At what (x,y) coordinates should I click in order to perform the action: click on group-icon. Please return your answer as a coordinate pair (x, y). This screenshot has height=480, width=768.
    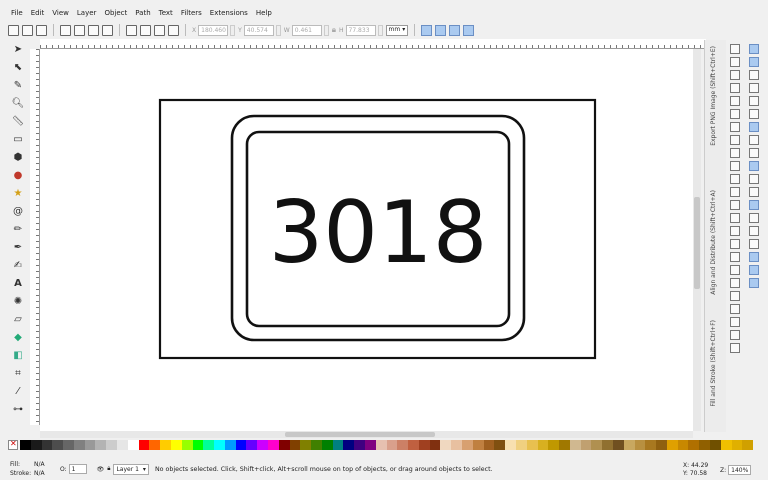
    Looking at the image, I should click on (735, 270).